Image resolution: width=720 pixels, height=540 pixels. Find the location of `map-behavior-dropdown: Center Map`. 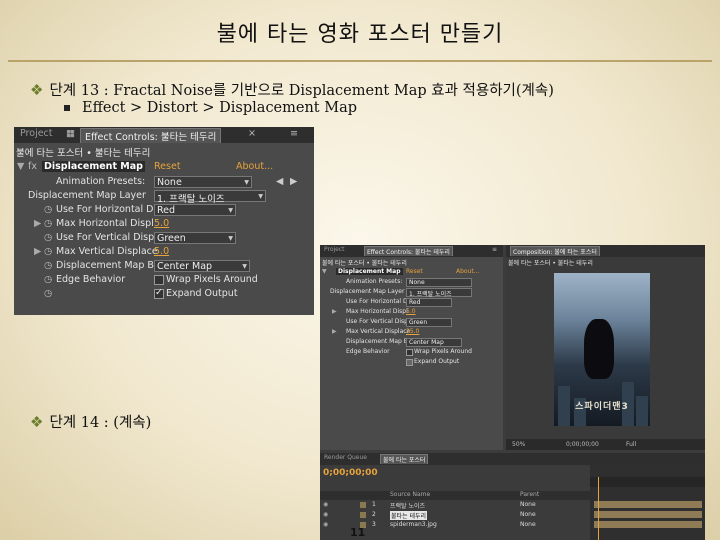

map-behavior-dropdown: Center Map is located at coordinates (434, 342).